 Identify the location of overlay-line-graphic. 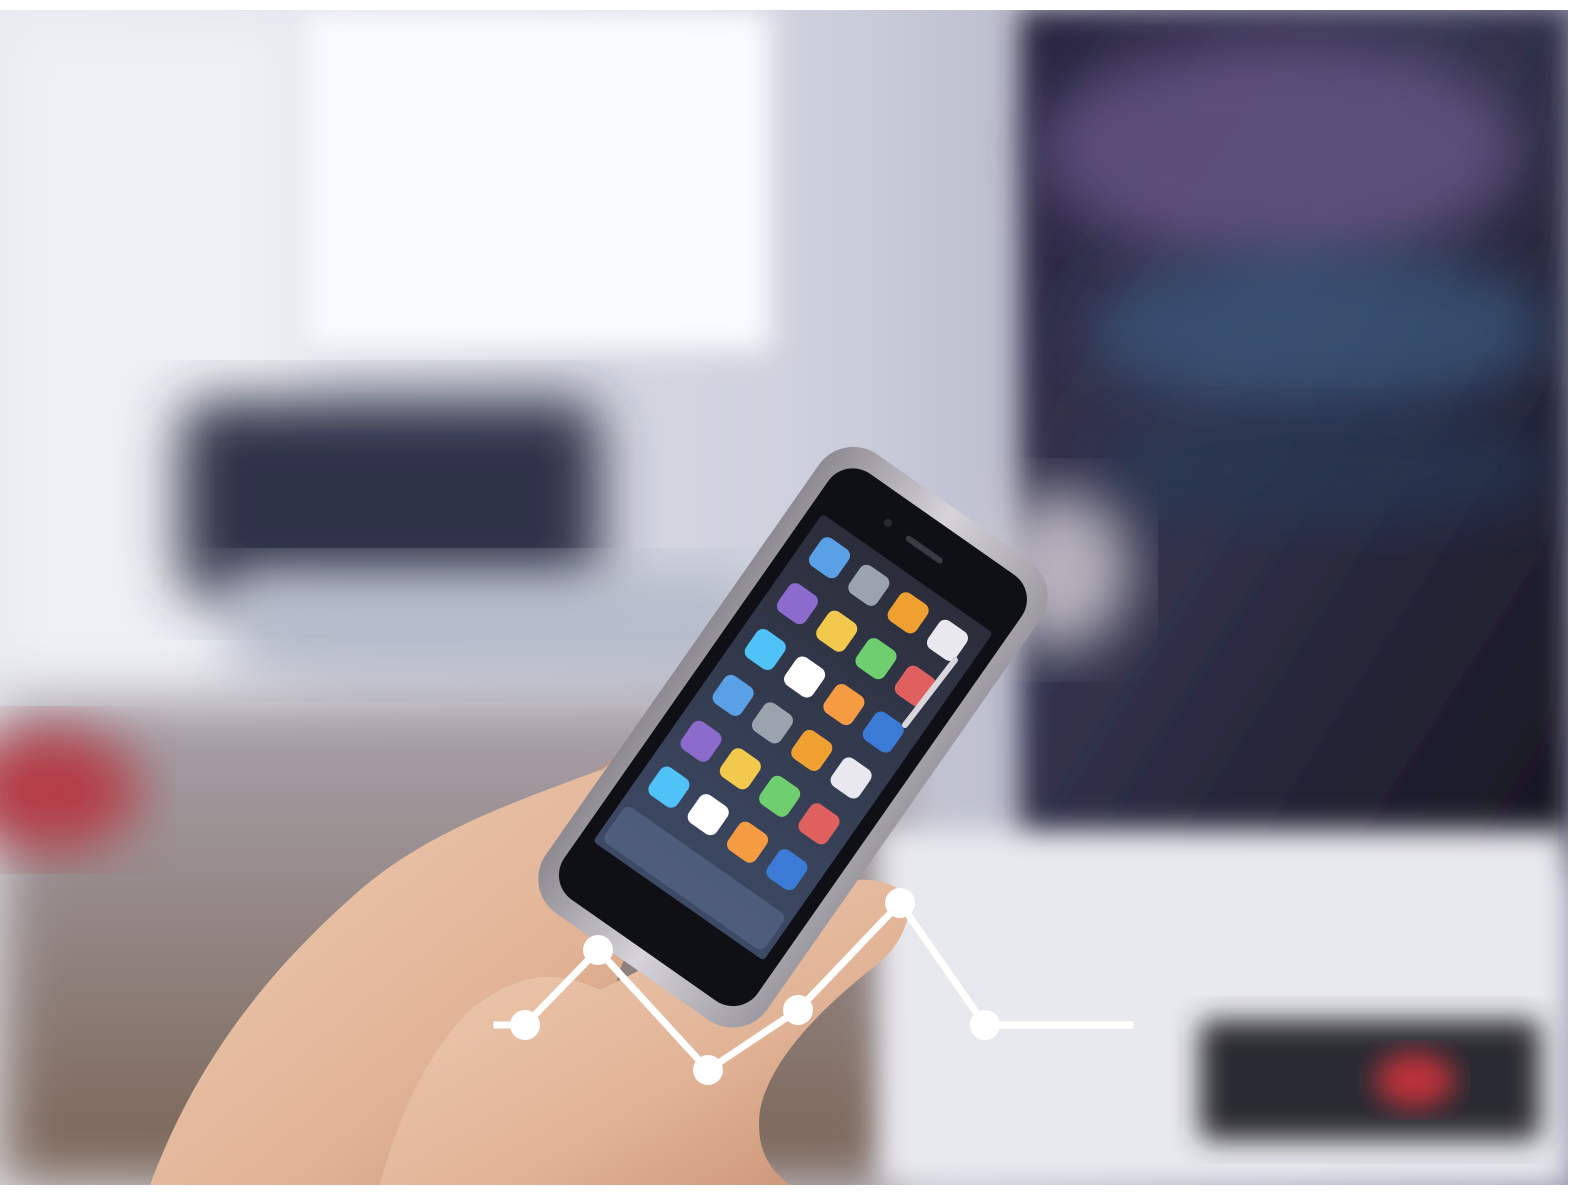
(813, 986).